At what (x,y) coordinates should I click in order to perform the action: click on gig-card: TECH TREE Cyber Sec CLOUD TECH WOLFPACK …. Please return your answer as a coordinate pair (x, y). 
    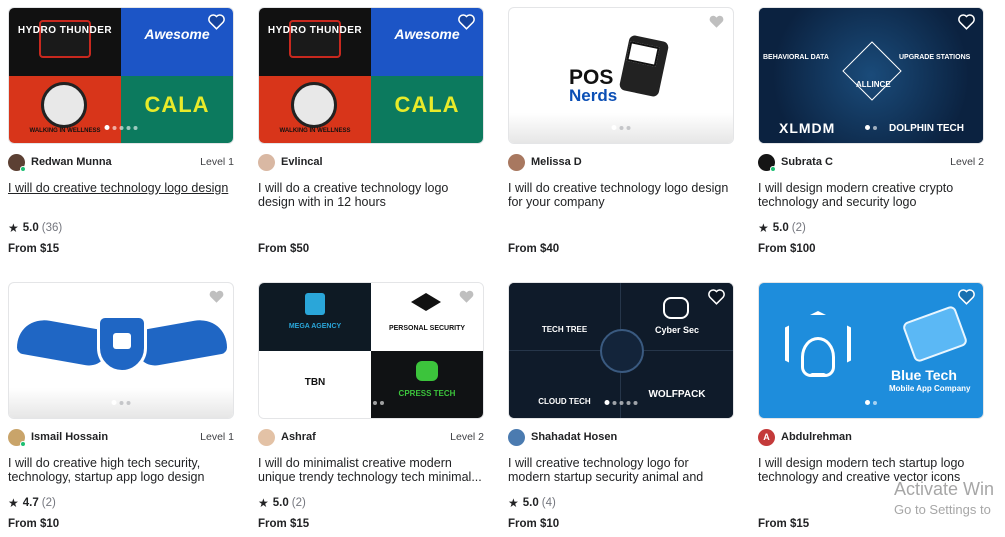
    Looking at the image, I should click on (621, 409).